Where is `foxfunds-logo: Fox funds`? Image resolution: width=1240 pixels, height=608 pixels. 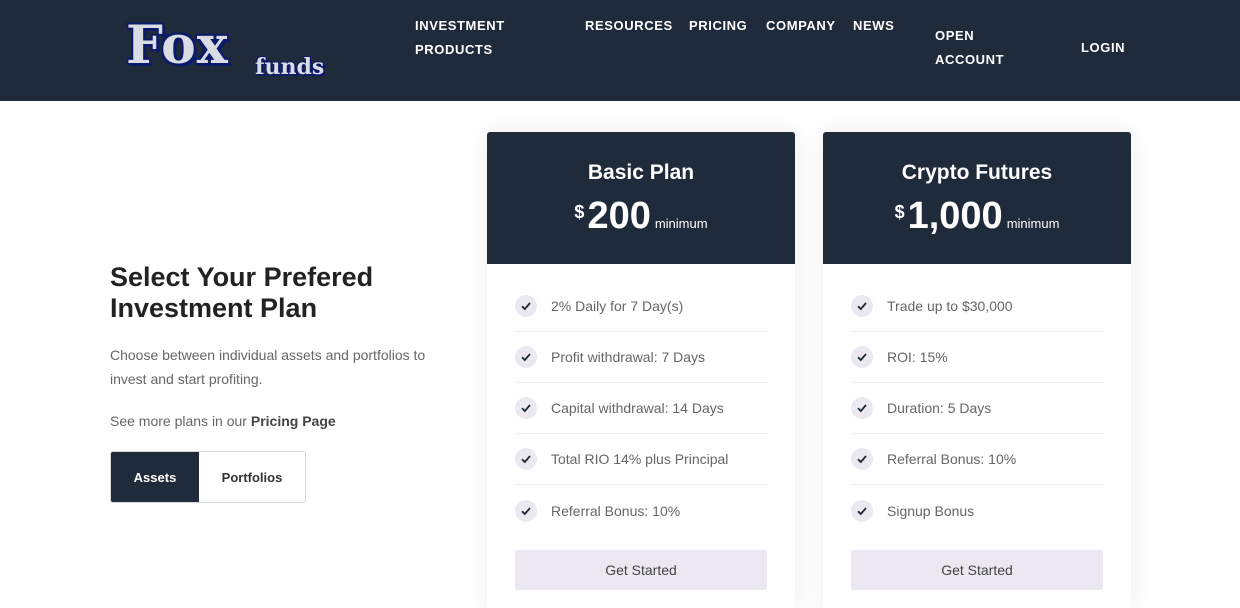
foxfunds-logo: Fox funds is located at coordinates (228, 49).